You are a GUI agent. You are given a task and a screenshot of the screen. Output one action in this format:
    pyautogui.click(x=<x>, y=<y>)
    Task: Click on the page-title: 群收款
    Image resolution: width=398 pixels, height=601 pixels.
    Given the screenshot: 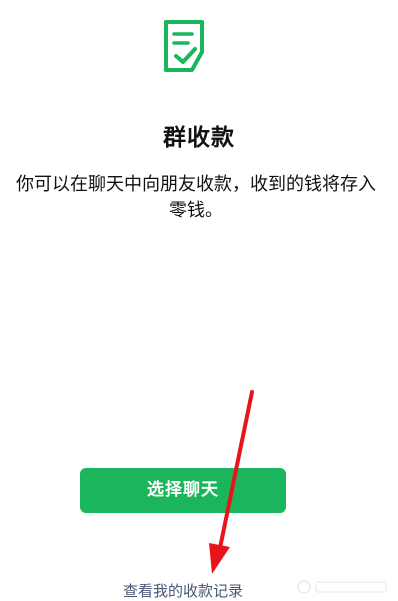 What is the action you would take?
    pyautogui.click(x=199, y=138)
    